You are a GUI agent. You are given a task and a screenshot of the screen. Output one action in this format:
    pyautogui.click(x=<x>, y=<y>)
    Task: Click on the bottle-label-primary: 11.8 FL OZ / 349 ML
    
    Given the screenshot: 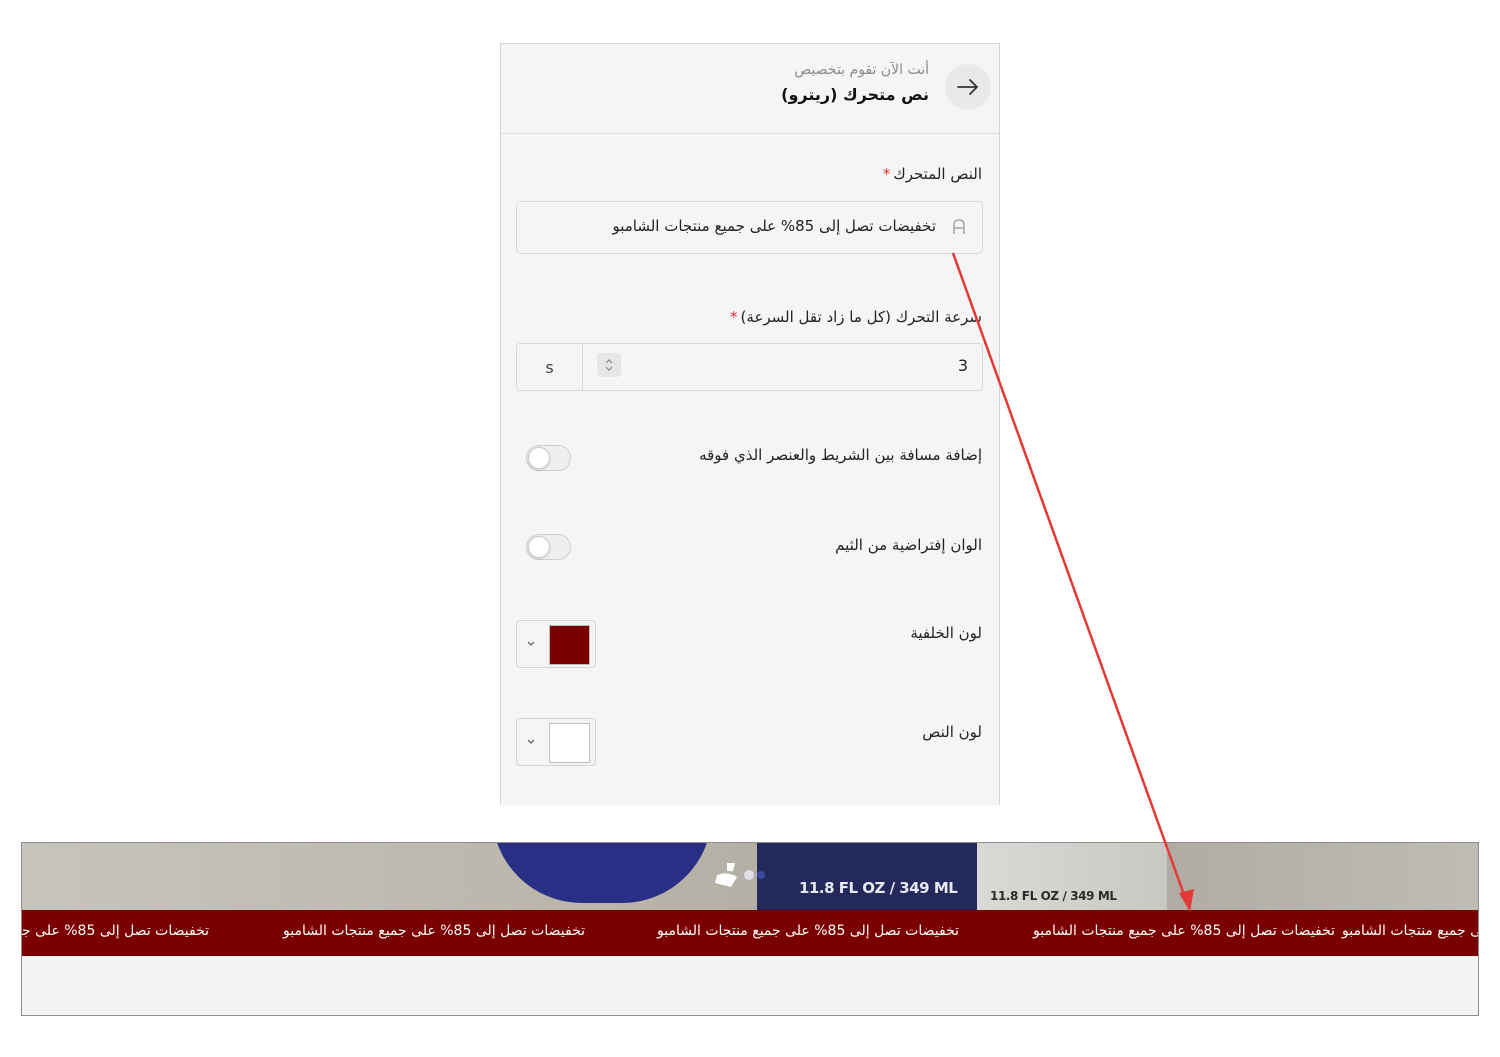 What is the action you would take?
    pyautogui.click(x=878, y=888)
    